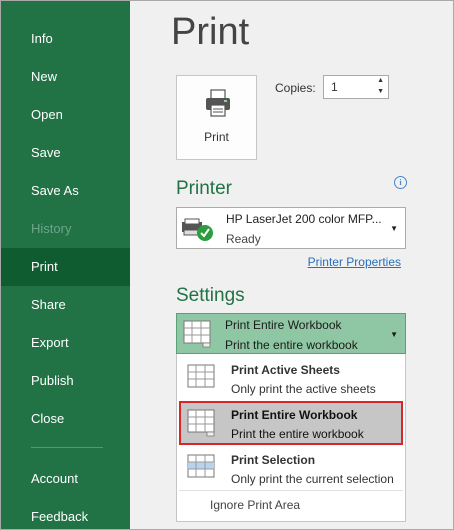 This screenshot has height=530, width=454. I want to click on sidebar-item-new: New, so click(65, 77).